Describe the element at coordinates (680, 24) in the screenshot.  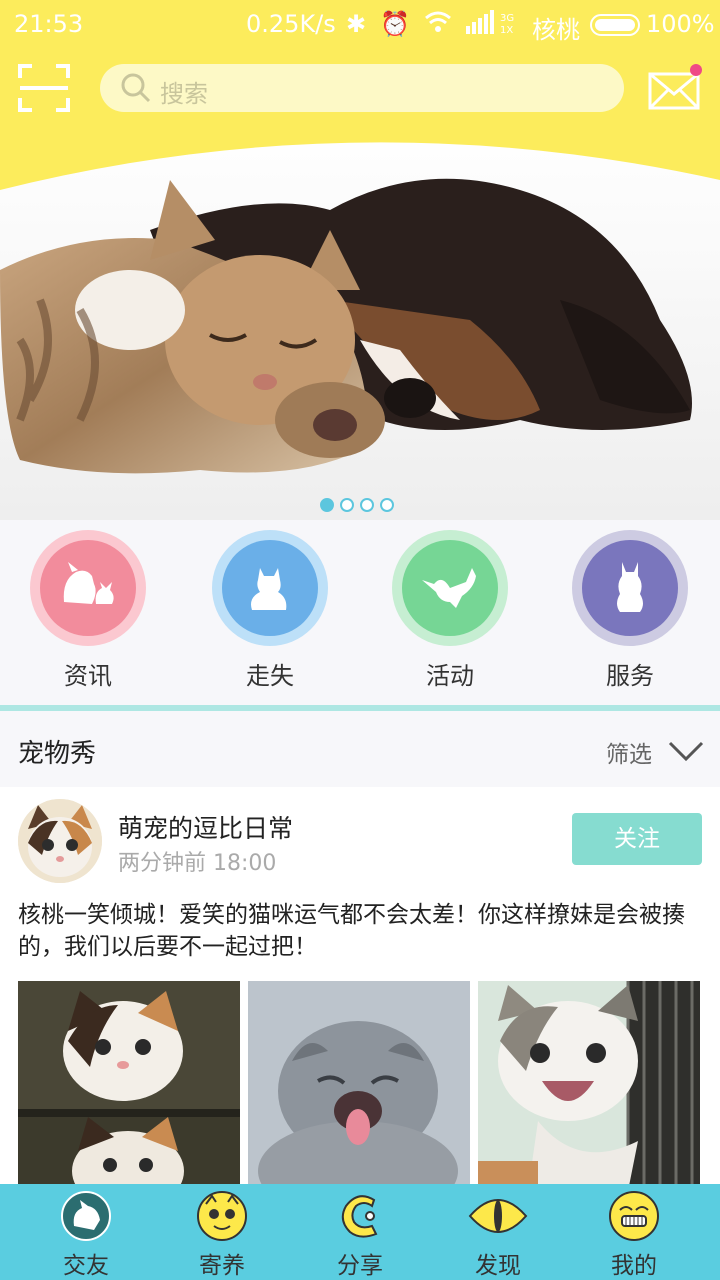
I see `battery-percent: 100%` at that location.